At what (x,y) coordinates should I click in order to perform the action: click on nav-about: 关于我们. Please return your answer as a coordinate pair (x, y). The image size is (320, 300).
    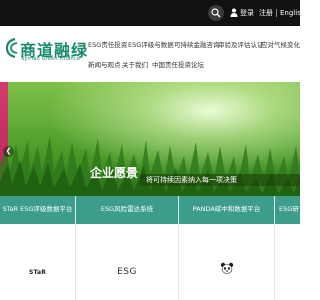
    Looking at the image, I should click on (135, 65).